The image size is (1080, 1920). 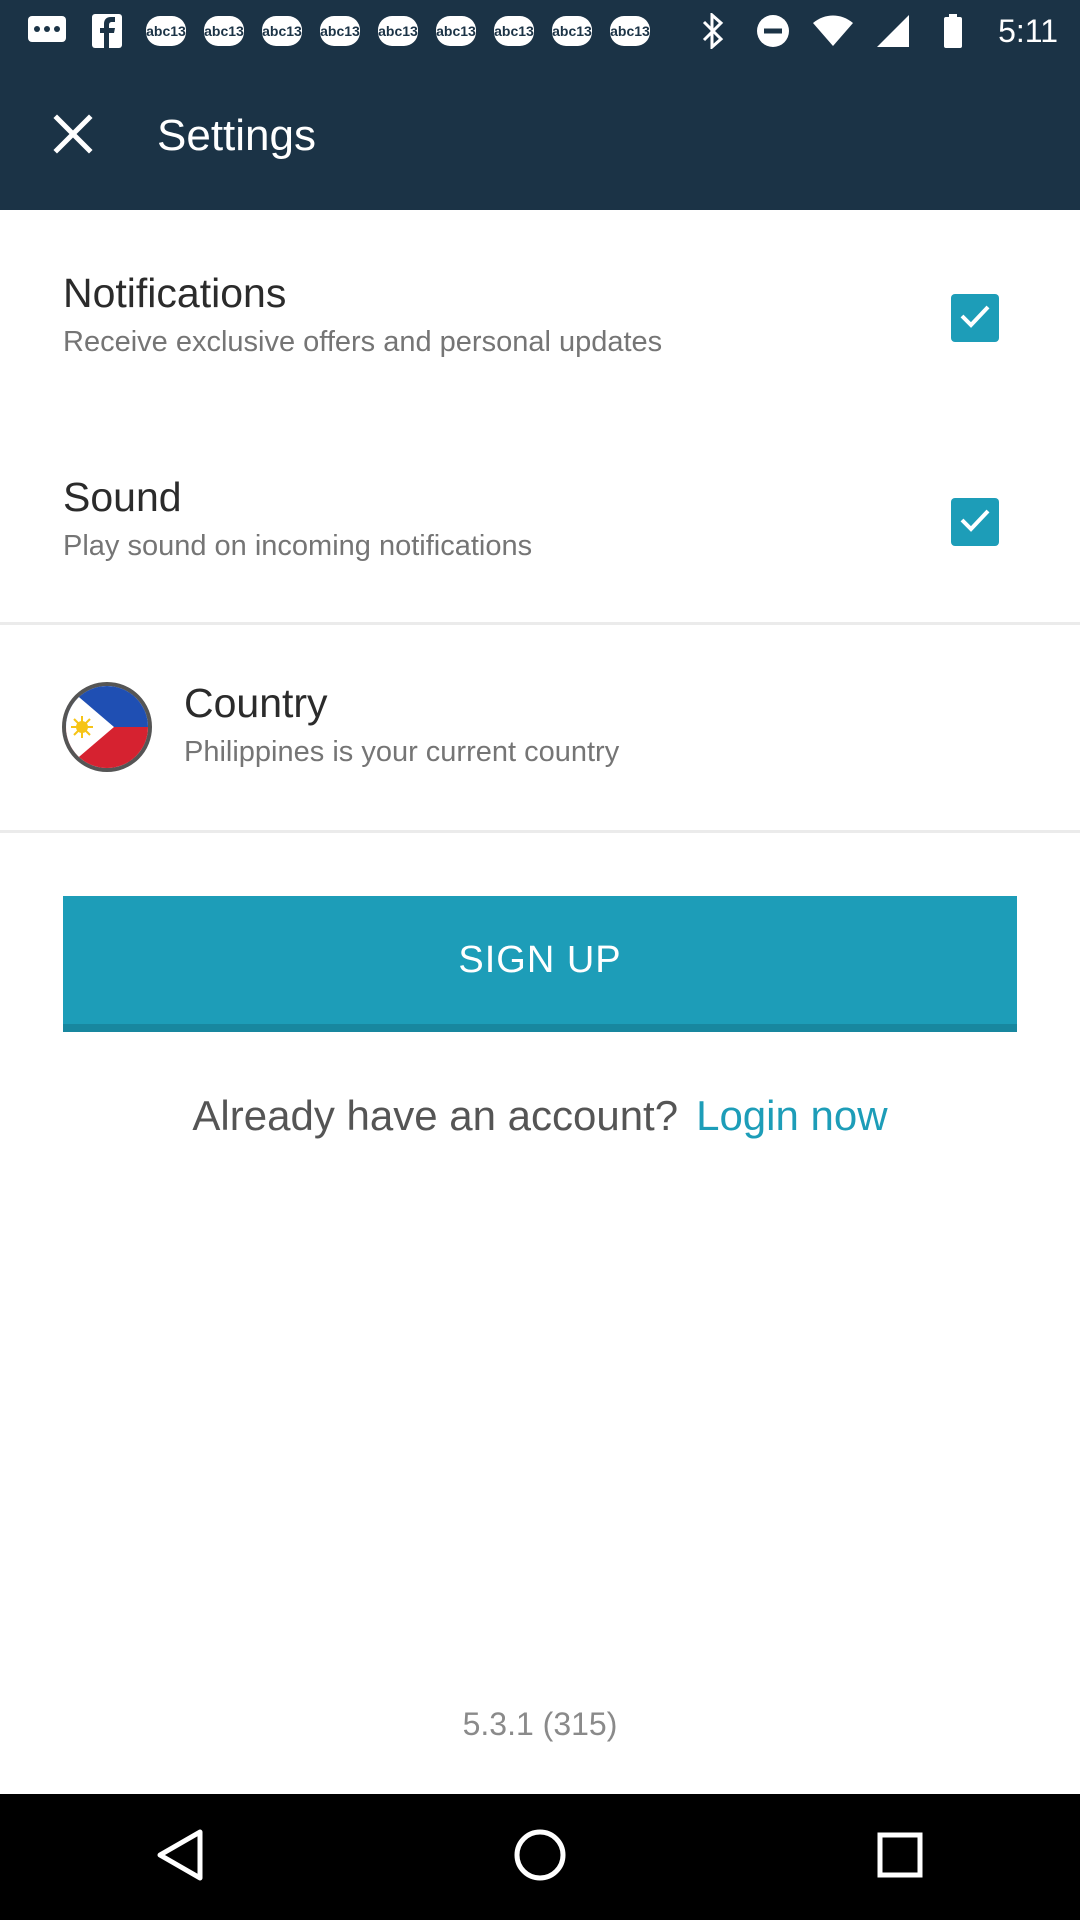 I want to click on back-button, so click(x=180, y=1857).